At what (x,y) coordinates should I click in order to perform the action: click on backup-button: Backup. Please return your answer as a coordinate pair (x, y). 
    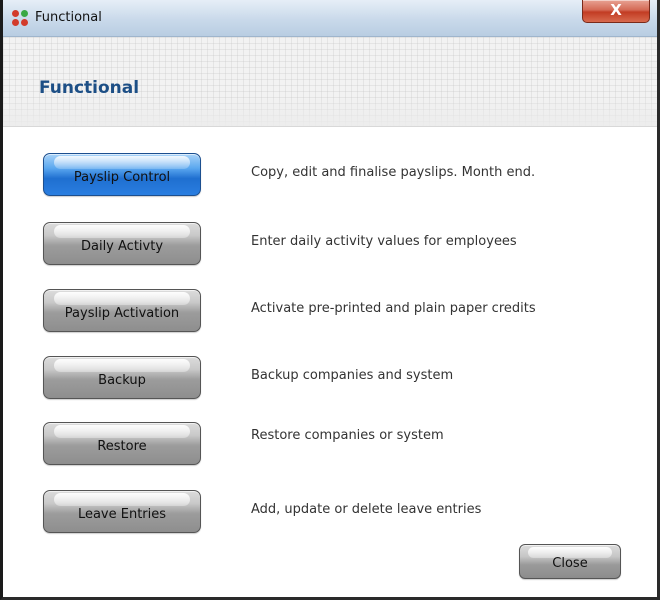
    Looking at the image, I should click on (122, 377).